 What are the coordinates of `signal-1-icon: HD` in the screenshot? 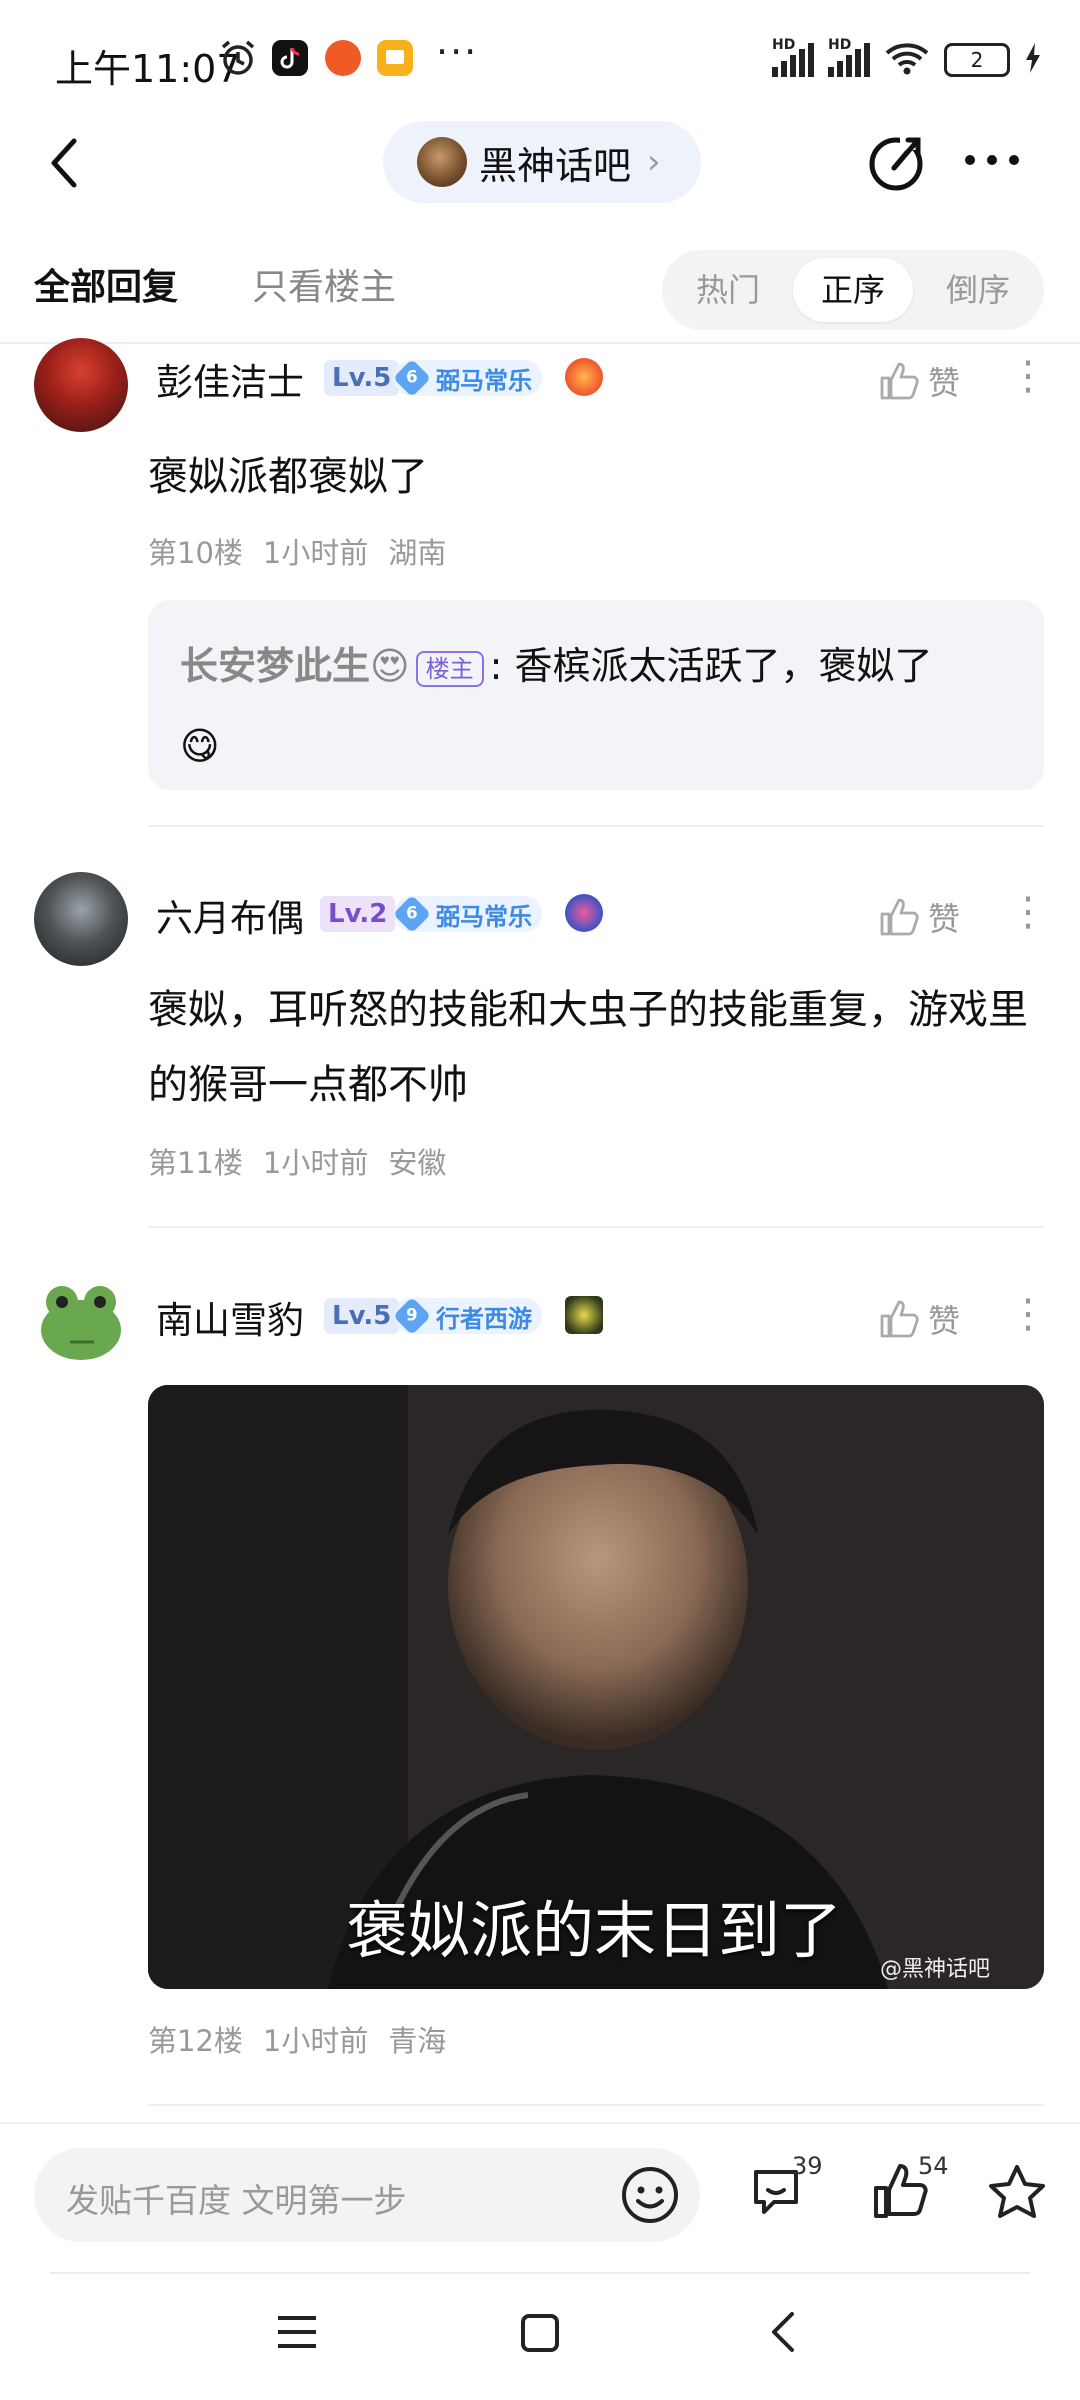 It's located at (793, 57).